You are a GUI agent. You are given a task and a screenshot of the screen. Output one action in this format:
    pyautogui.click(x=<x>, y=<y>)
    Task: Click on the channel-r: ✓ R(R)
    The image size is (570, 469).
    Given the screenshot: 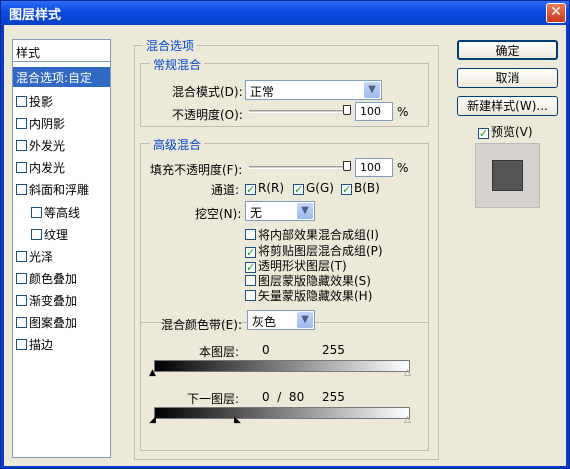 What is the action you would take?
    pyautogui.click(x=264, y=188)
    